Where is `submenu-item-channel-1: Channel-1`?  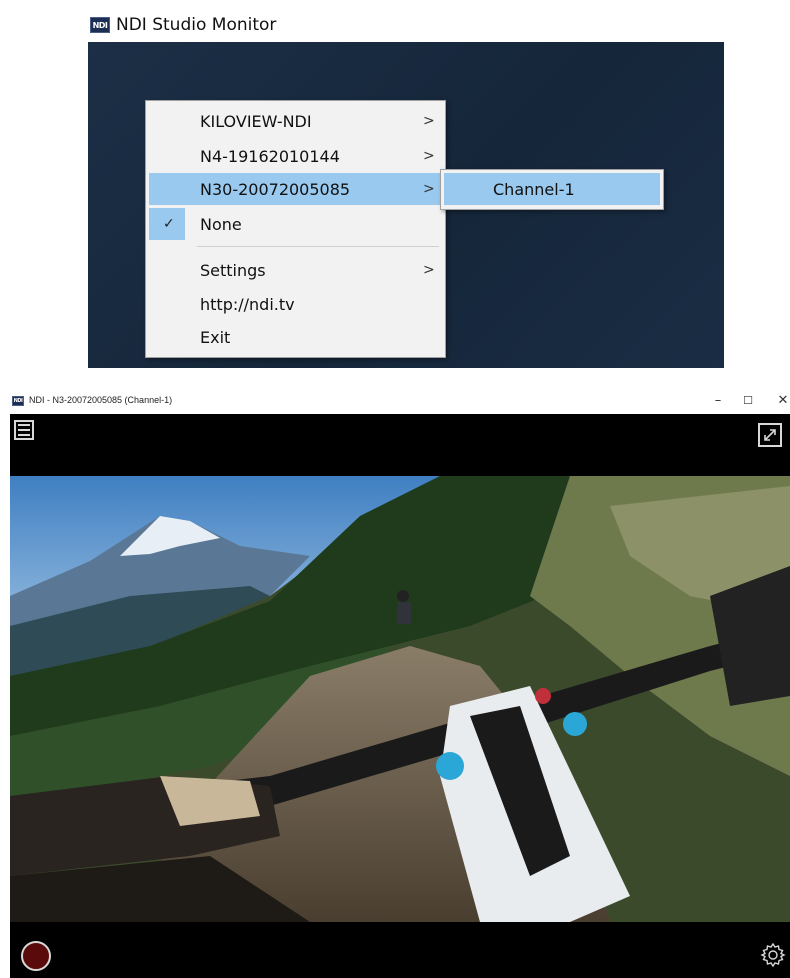
submenu-item-channel-1: Channel-1 is located at coordinates (552, 189).